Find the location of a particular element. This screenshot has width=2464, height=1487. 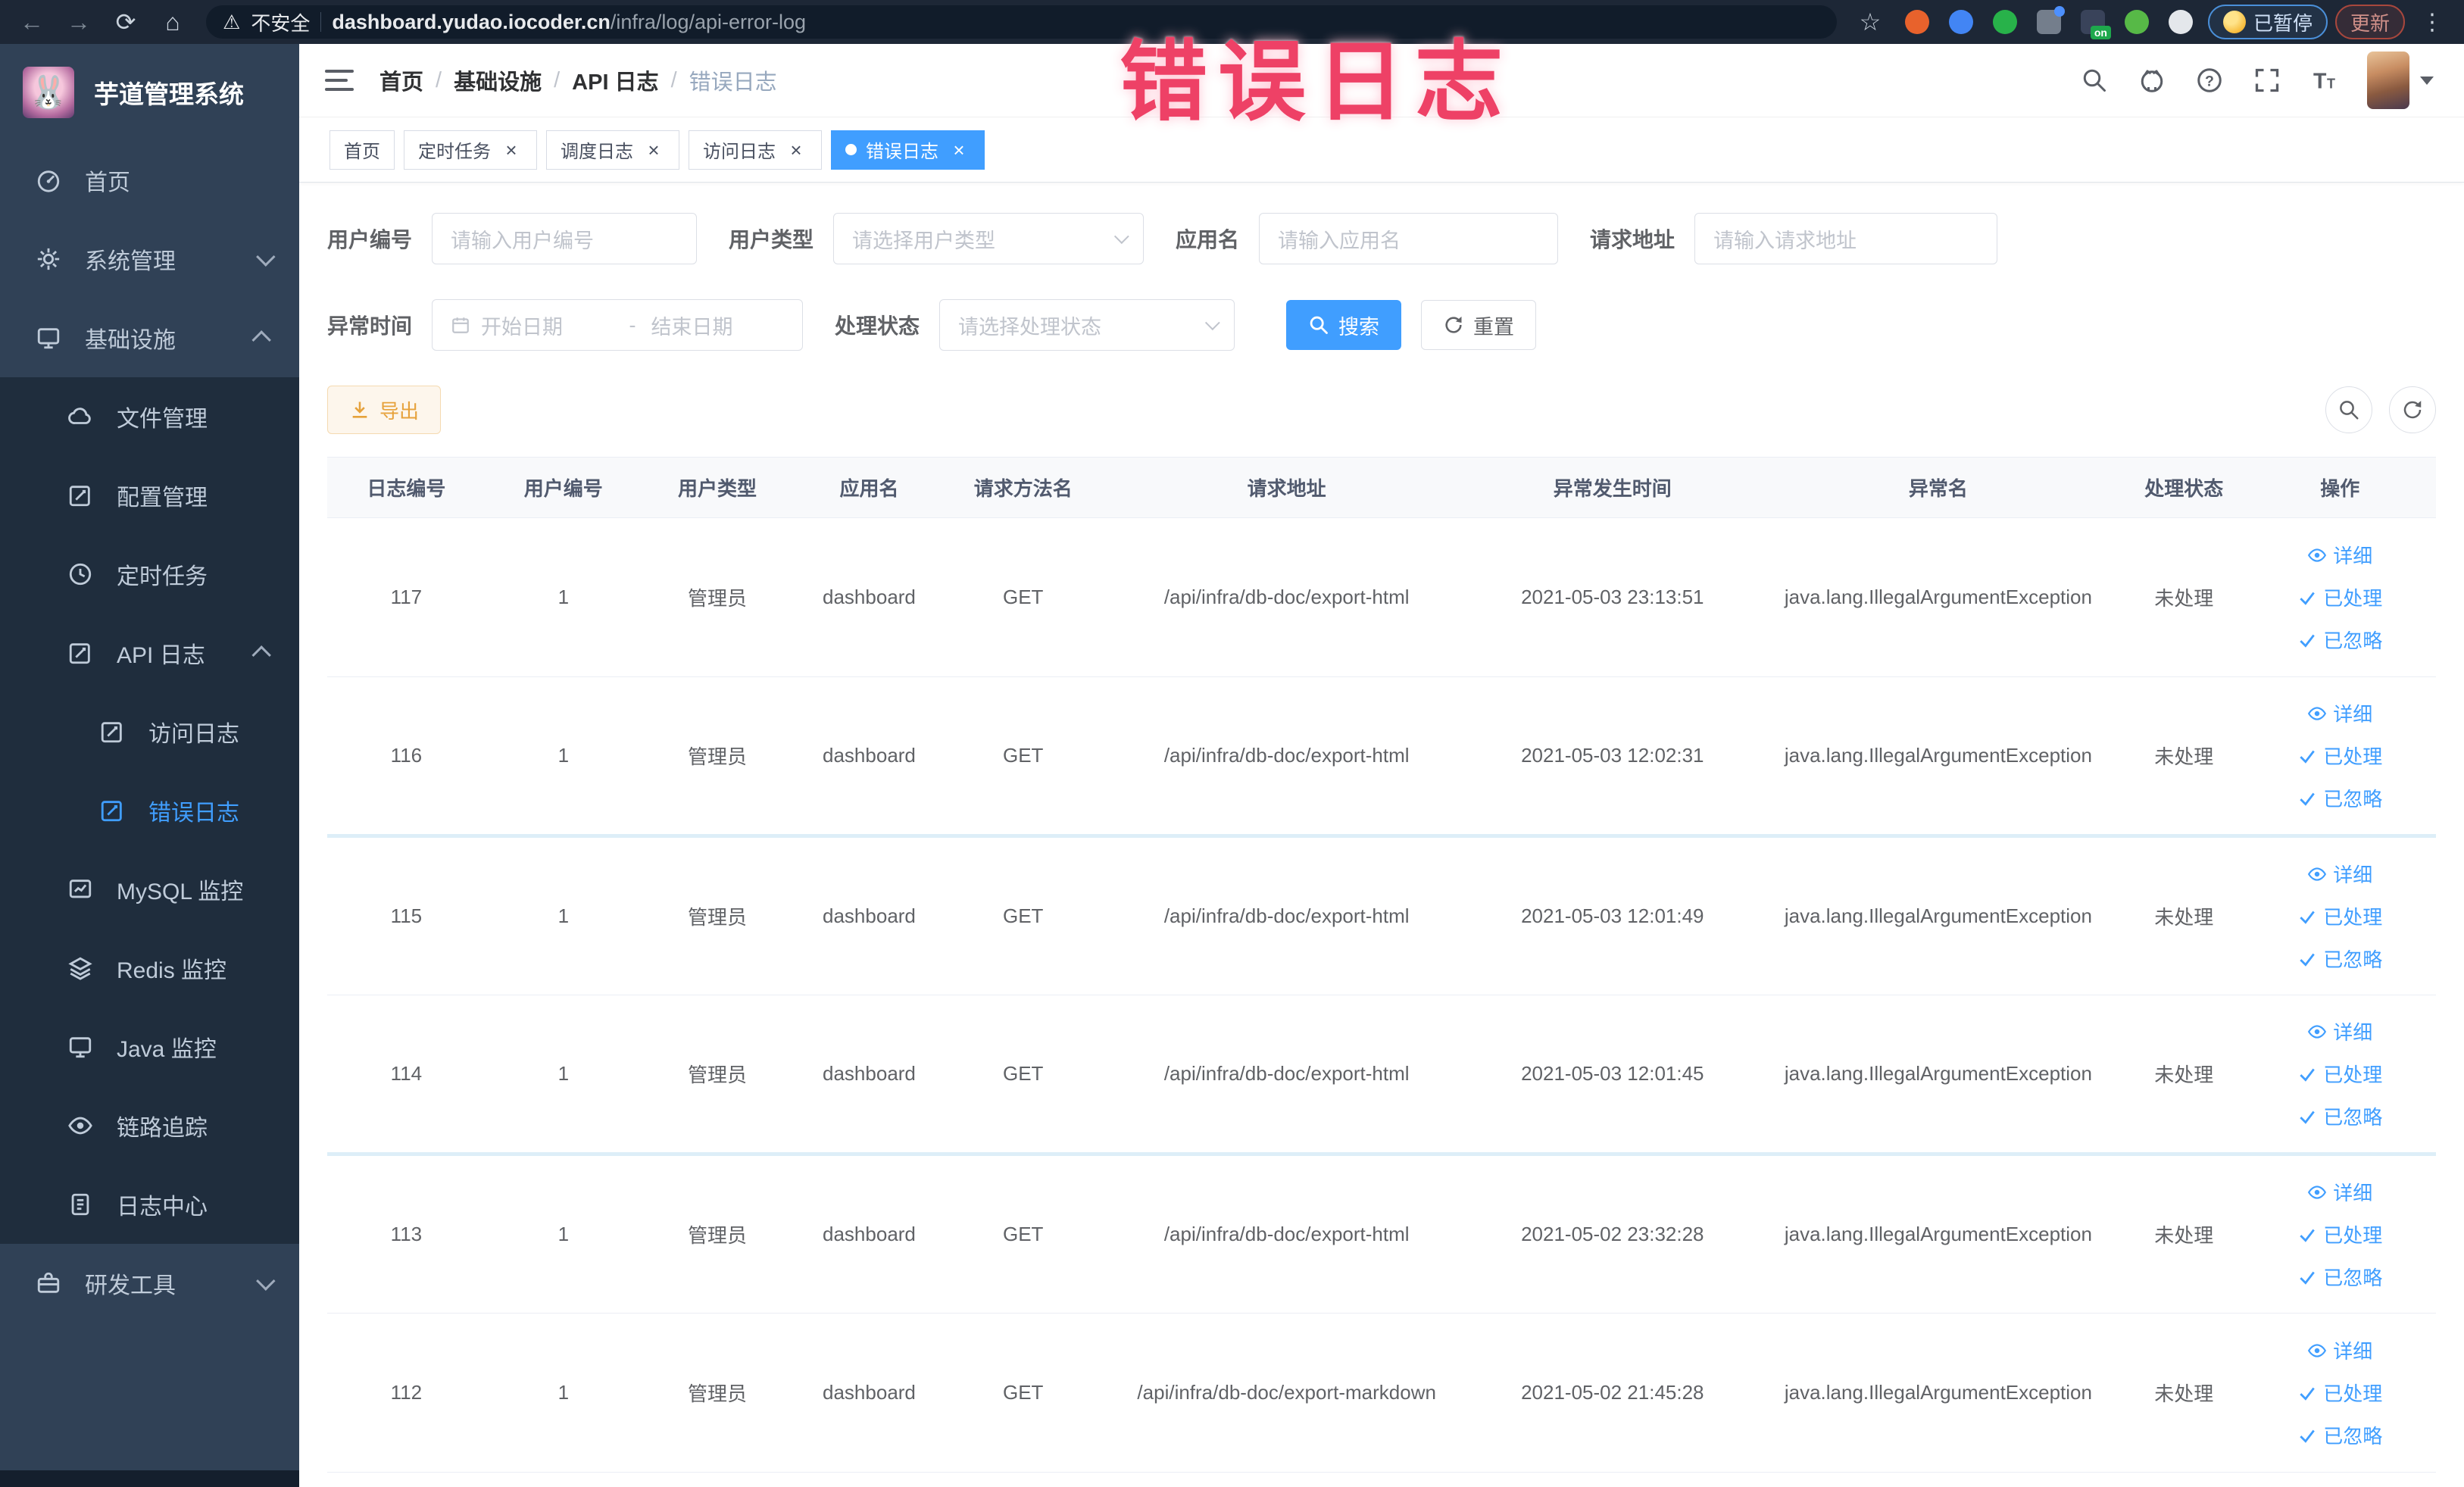

fullscreen-icon is located at coordinates (2267, 80).